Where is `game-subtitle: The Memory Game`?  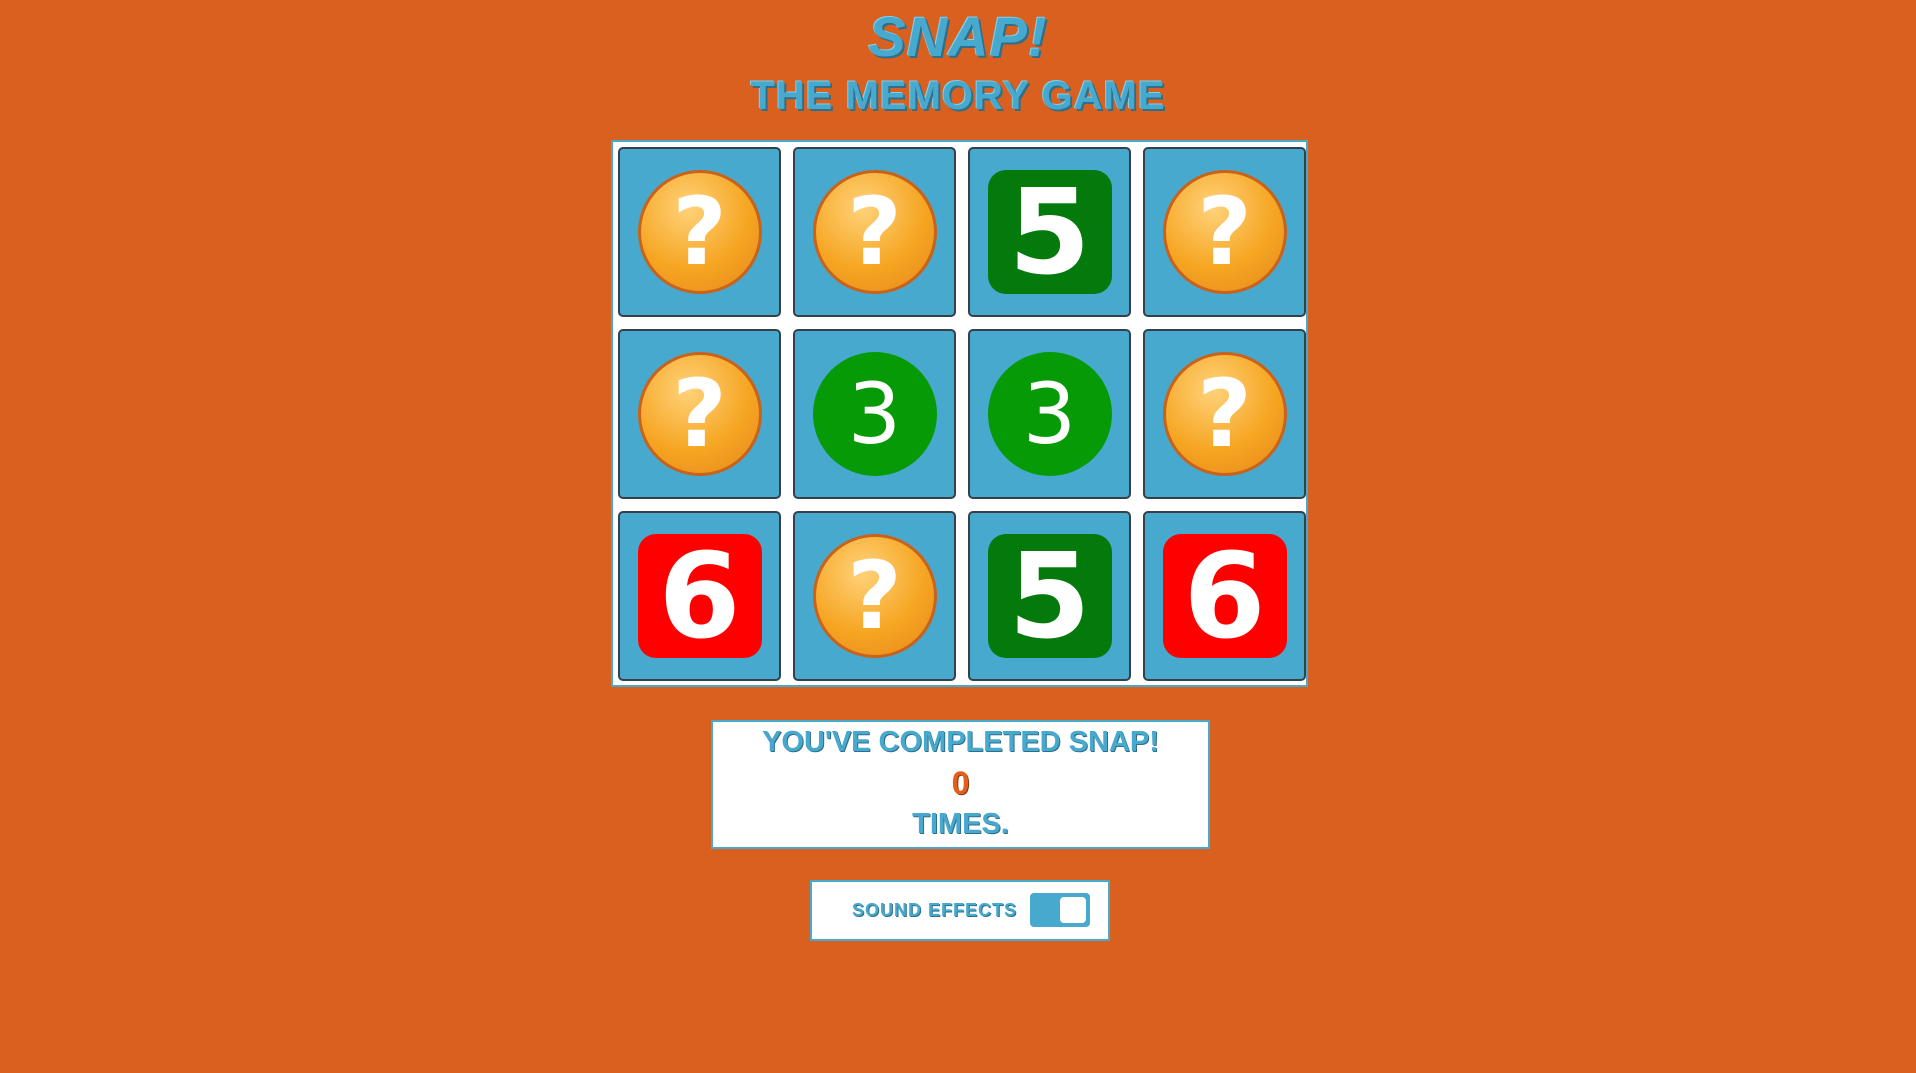
game-subtitle: The Memory Game is located at coordinates (958, 96).